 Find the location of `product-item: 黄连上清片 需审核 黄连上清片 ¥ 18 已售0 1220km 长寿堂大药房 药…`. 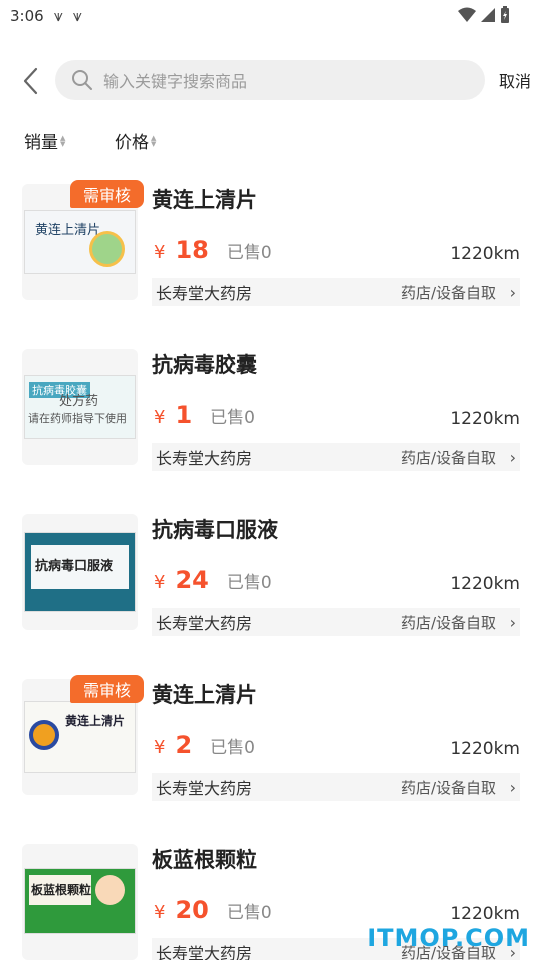

product-item: 黄连上清片 需审核 黄连上清片 ¥ 18 已售0 1220km 长寿堂大药房 药… is located at coordinates (272, 249).